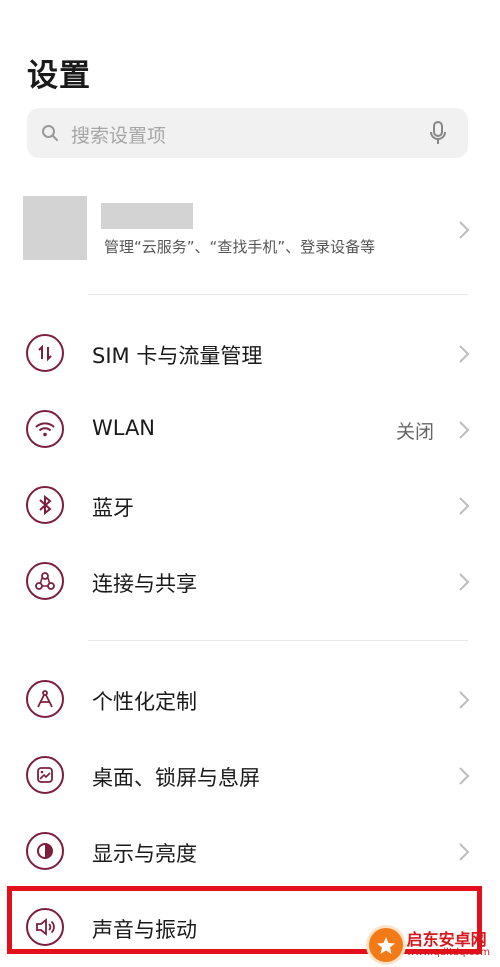 The height and width of the screenshot is (967, 500). What do you see at coordinates (113, 508) in the screenshot?
I see `settings-item-label: 蓝牙` at bounding box center [113, 508].